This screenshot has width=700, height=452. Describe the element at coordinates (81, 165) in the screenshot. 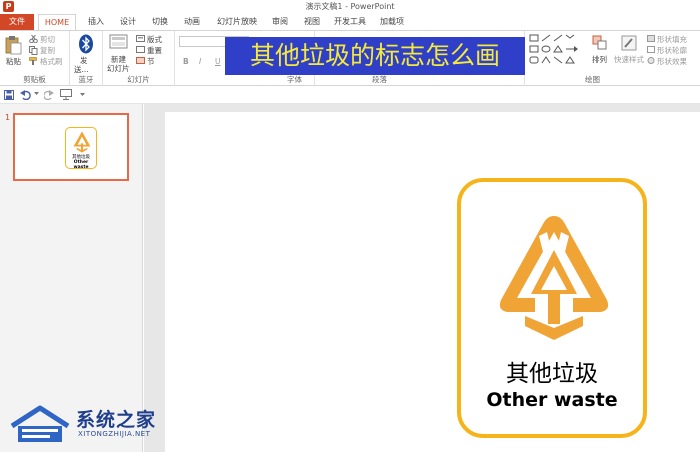

I see `thumbnail-sign-en: Other waste` at that location.